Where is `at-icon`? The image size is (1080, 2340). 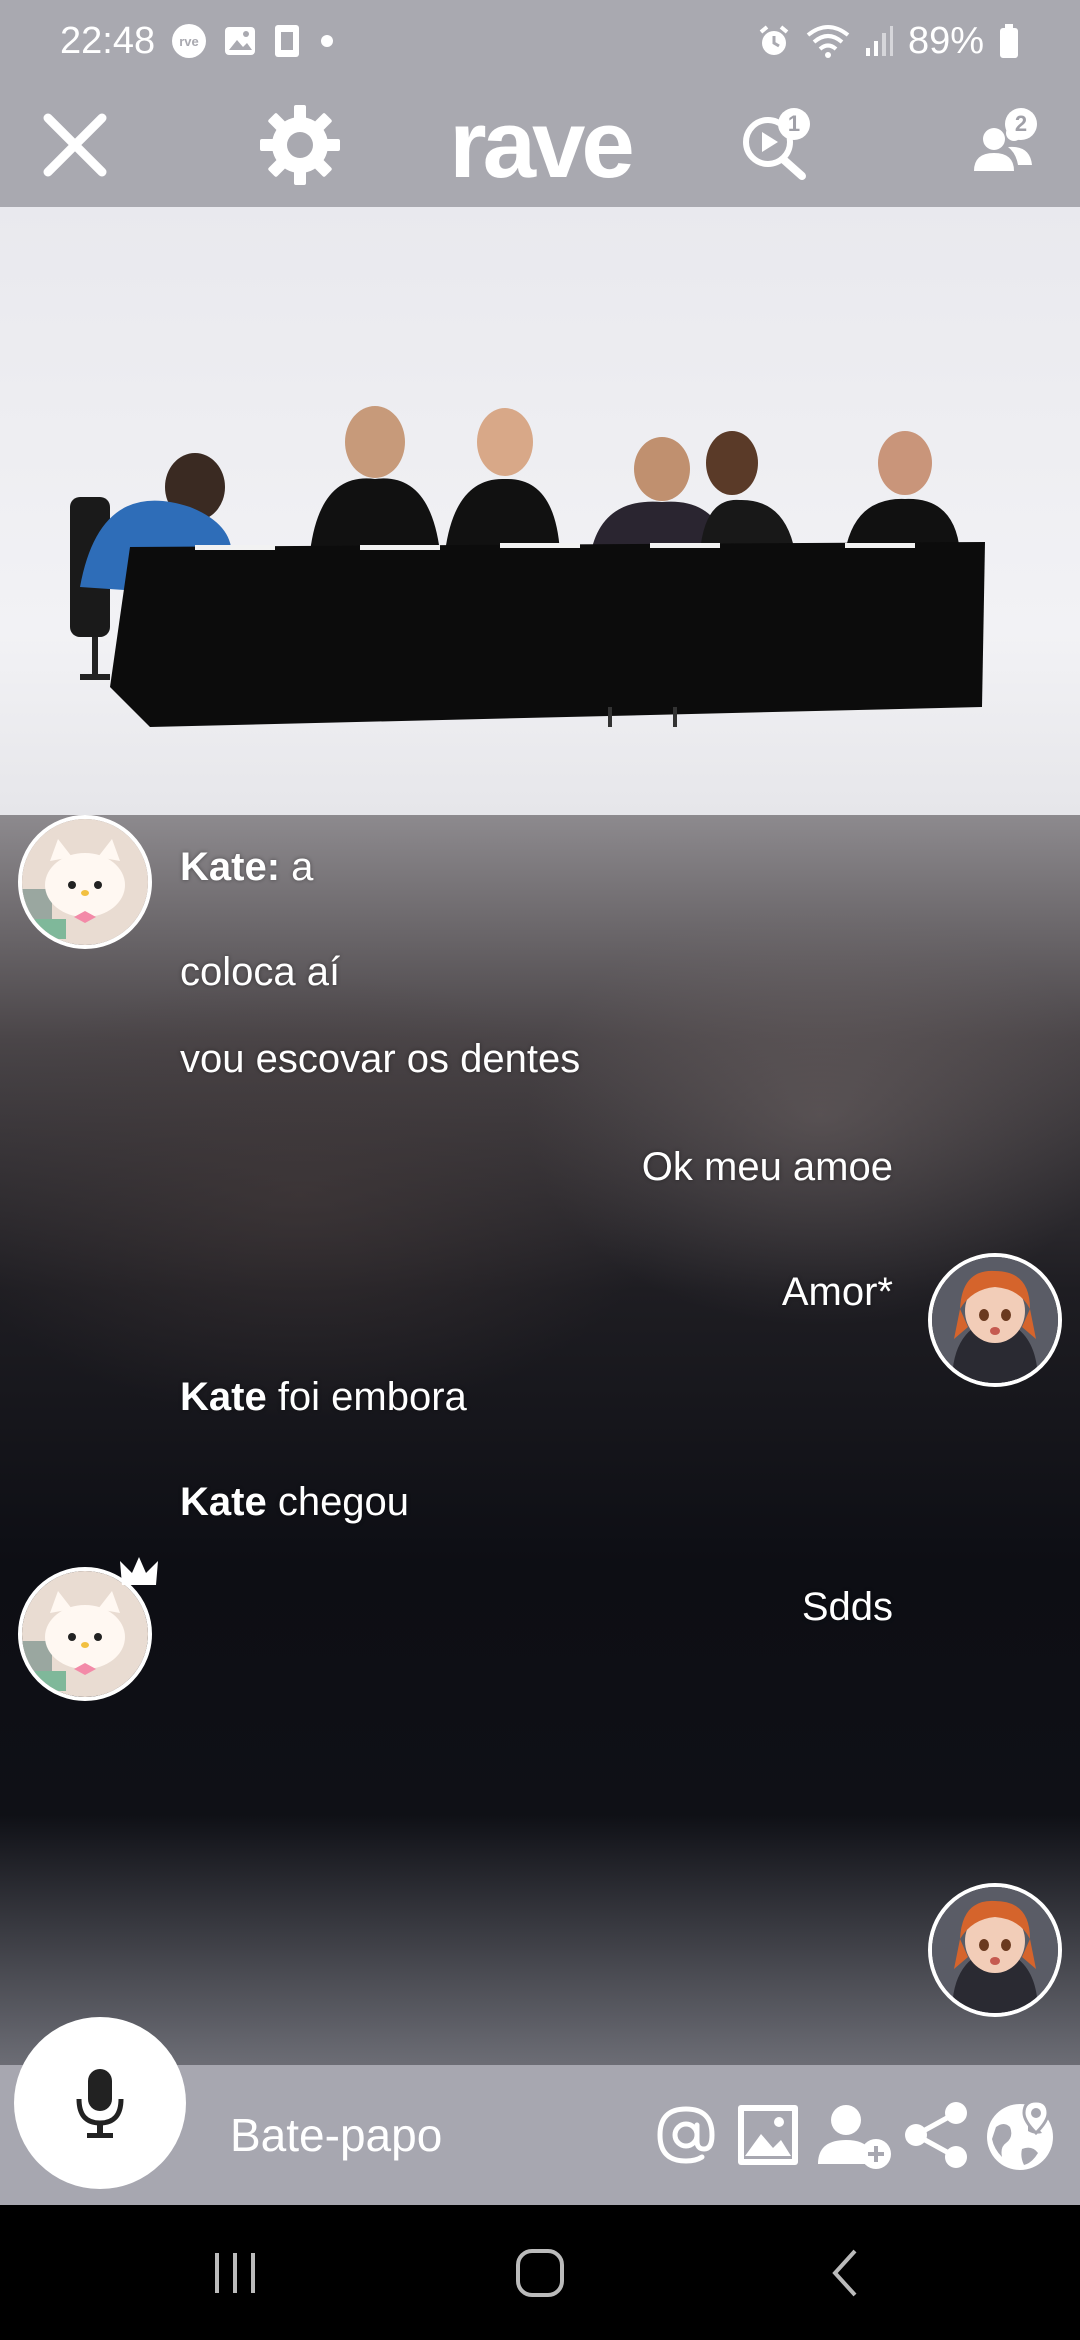 at-icon is located at coordinates (686, 2135).